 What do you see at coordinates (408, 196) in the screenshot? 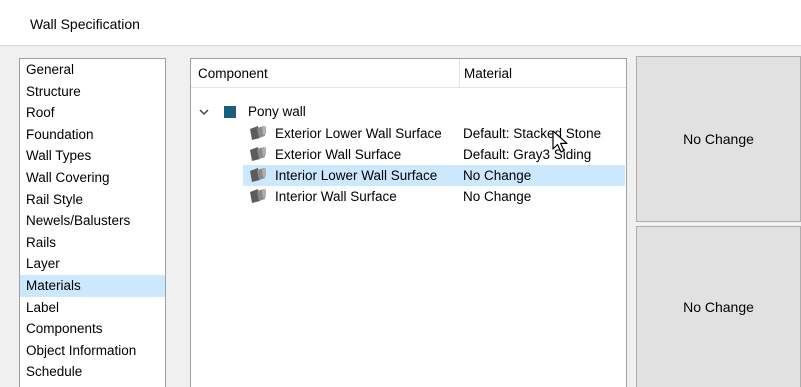
I see `table-row: Interior Wall Surface No Change` at bounding box center [408, 196].